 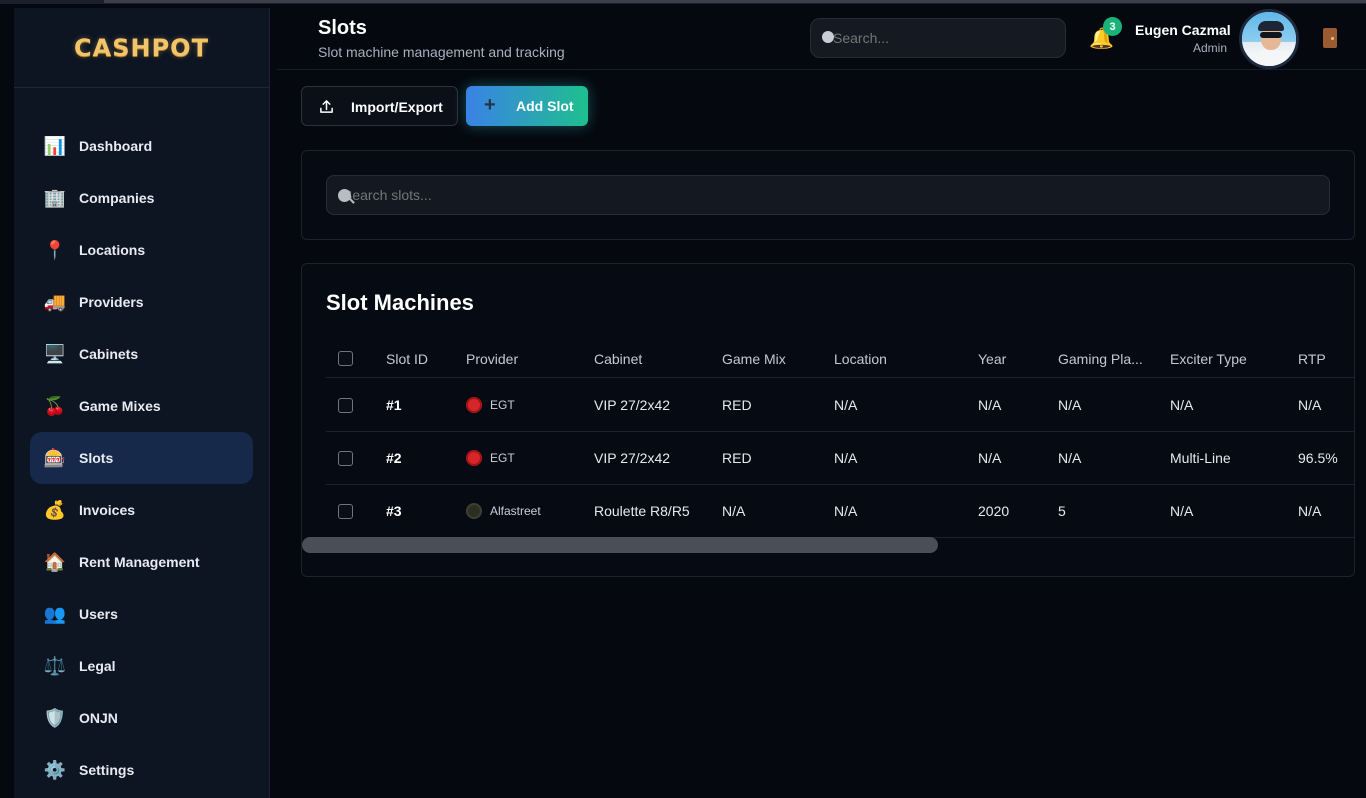 What do you see at coordinates (98, 718) in the screenshot?
I see `sidebar-item-label: ONJN` at bounding box center [98, 718].